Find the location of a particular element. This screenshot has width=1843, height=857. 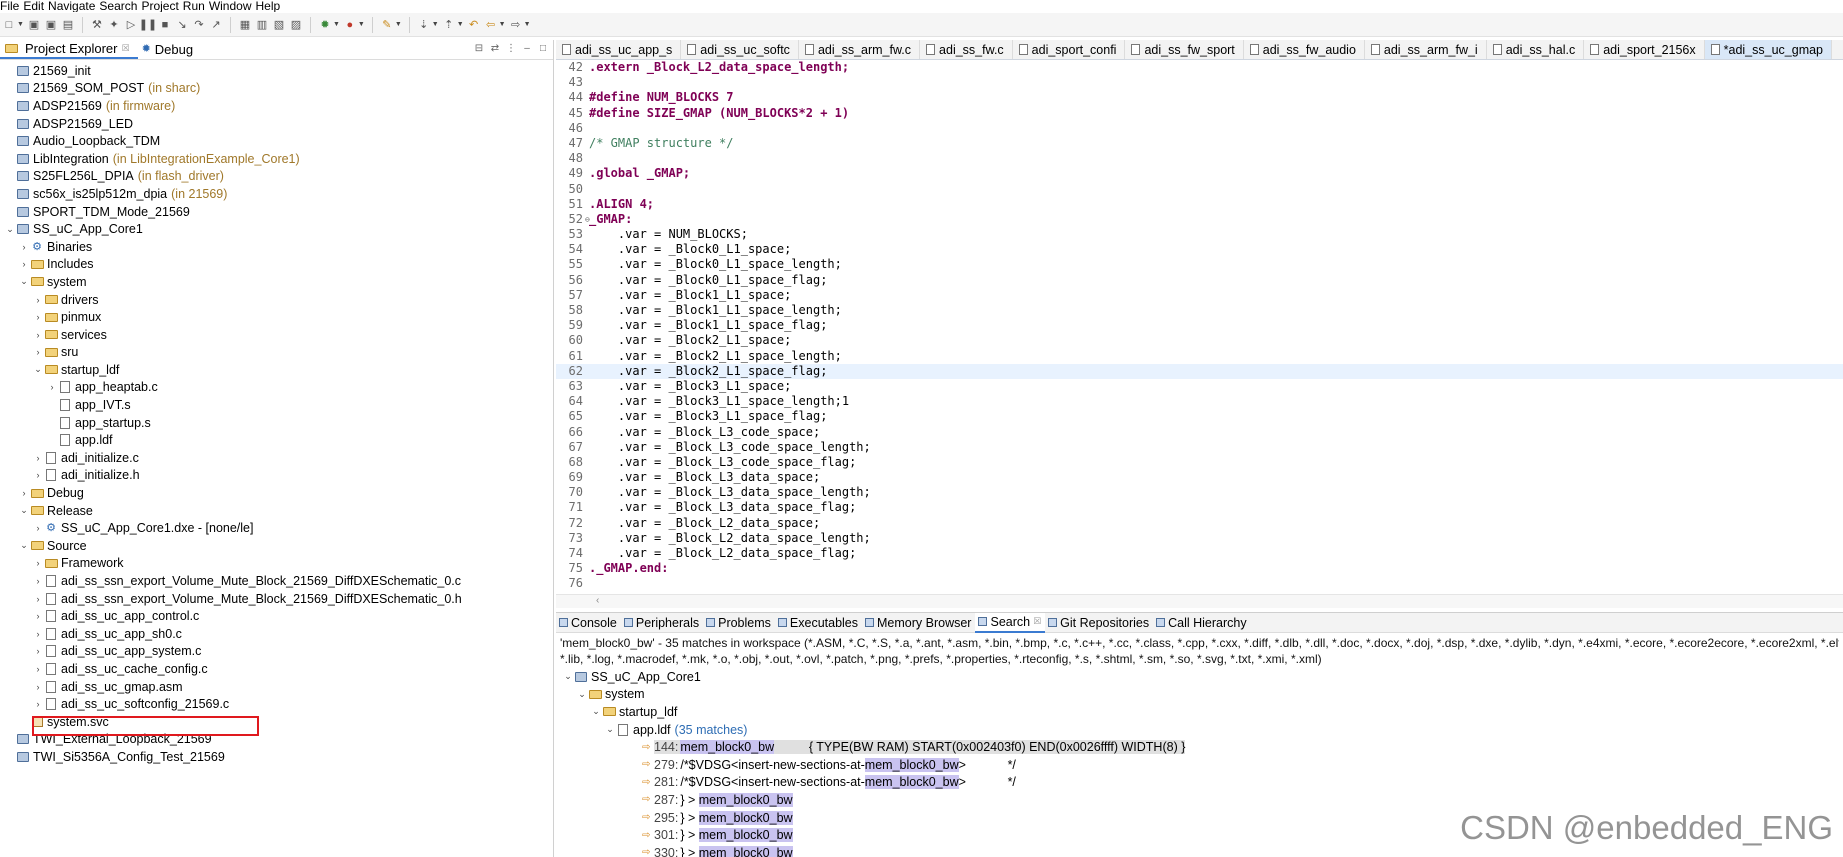

tree-item: sc56x_is25lp512m_dpia (in 21569) is located at coordinates (276, 194).